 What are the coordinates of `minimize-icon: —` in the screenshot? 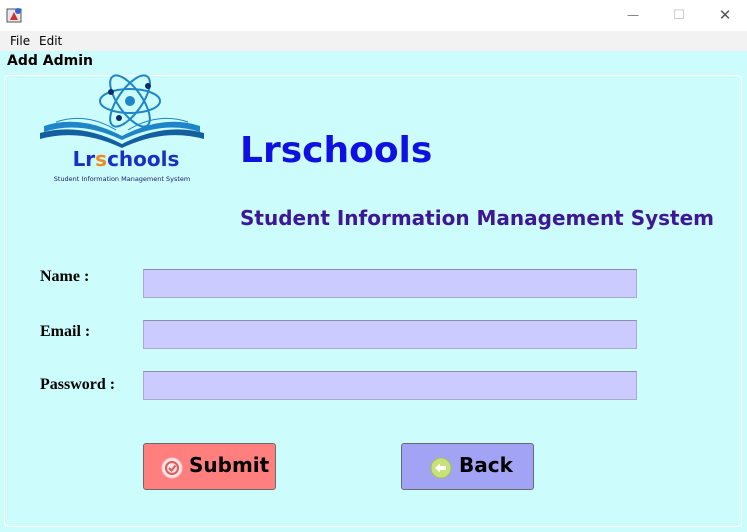 It's located at (633, 15).